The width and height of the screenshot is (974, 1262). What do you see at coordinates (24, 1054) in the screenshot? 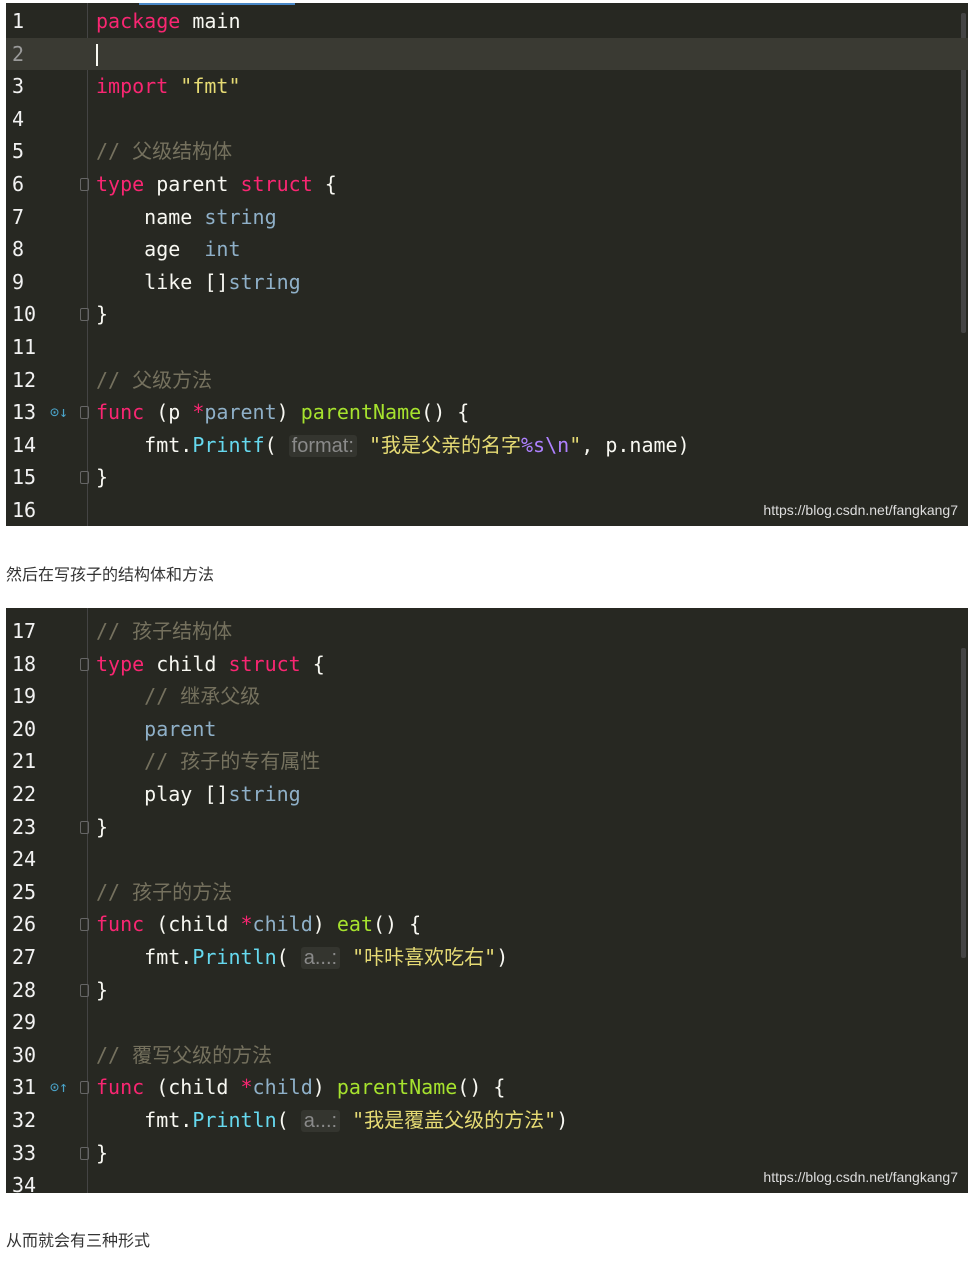
I see `line-number: 30` at bounding box center [24, 1054].